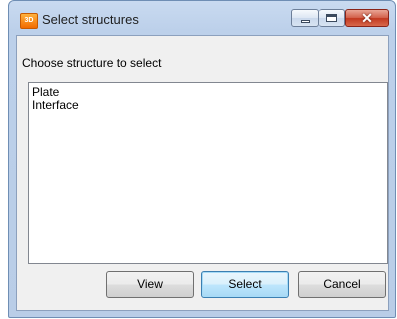 The image size is (397, 319). I want to click on close-icon: ✕, so click(367, 18).